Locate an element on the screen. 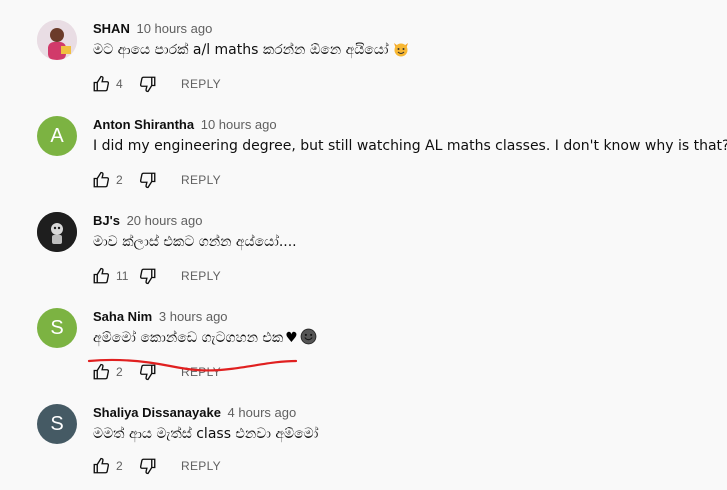  comment-text-row: මට ආයෙ පාරක් a/l maths කරන්න ඕනෙ අයියෝ is located at coordinates (251, 51).